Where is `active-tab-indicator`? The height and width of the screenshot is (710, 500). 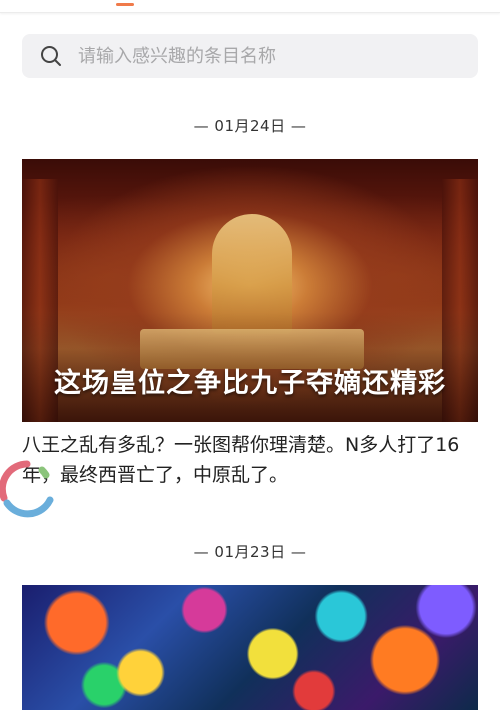
active-tab-indicator is located at coordinates (125, 4).